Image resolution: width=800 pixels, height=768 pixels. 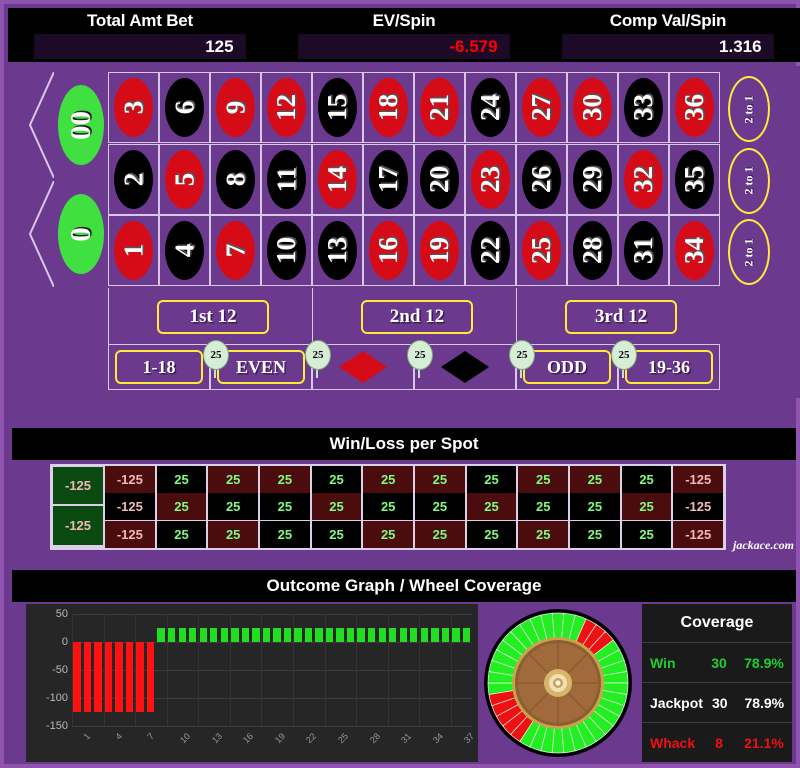 I want to click on stat-value: 125, so click(x=219, y=46).